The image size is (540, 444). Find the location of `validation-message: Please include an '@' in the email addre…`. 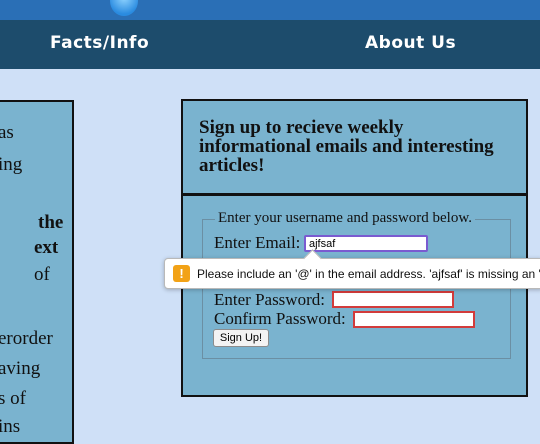

validation-message: Please include an '@' in the email addre… is located at coordinates (368, 274).